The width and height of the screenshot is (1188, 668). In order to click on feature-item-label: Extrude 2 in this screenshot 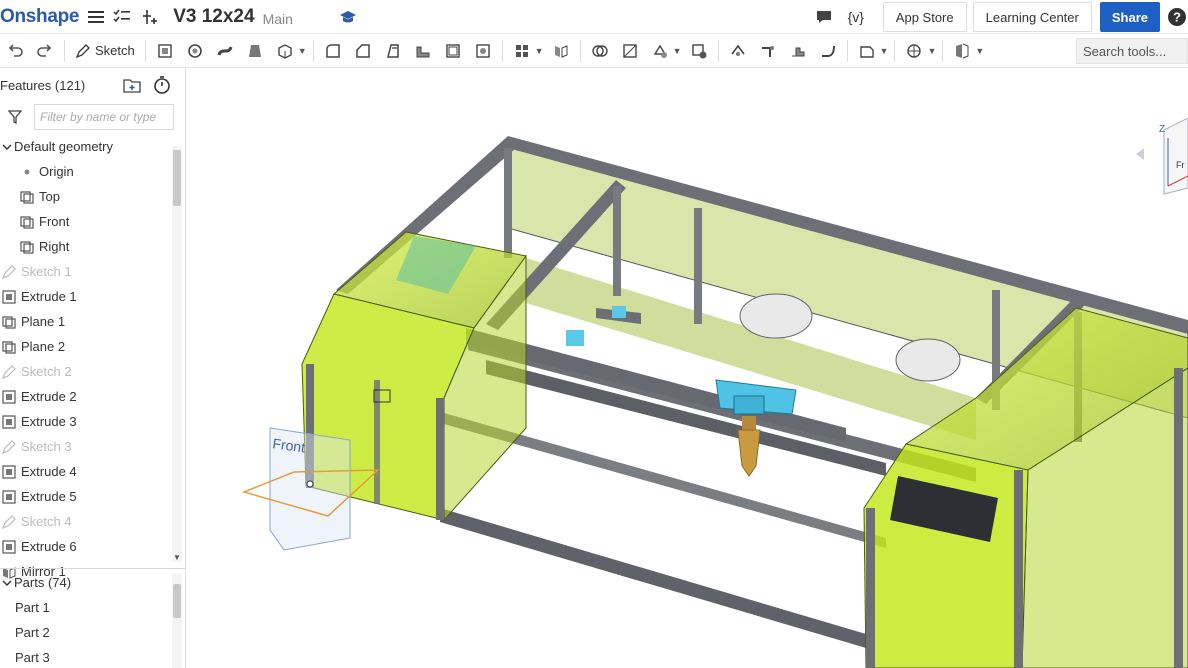, I will do `click(49, 396)`.